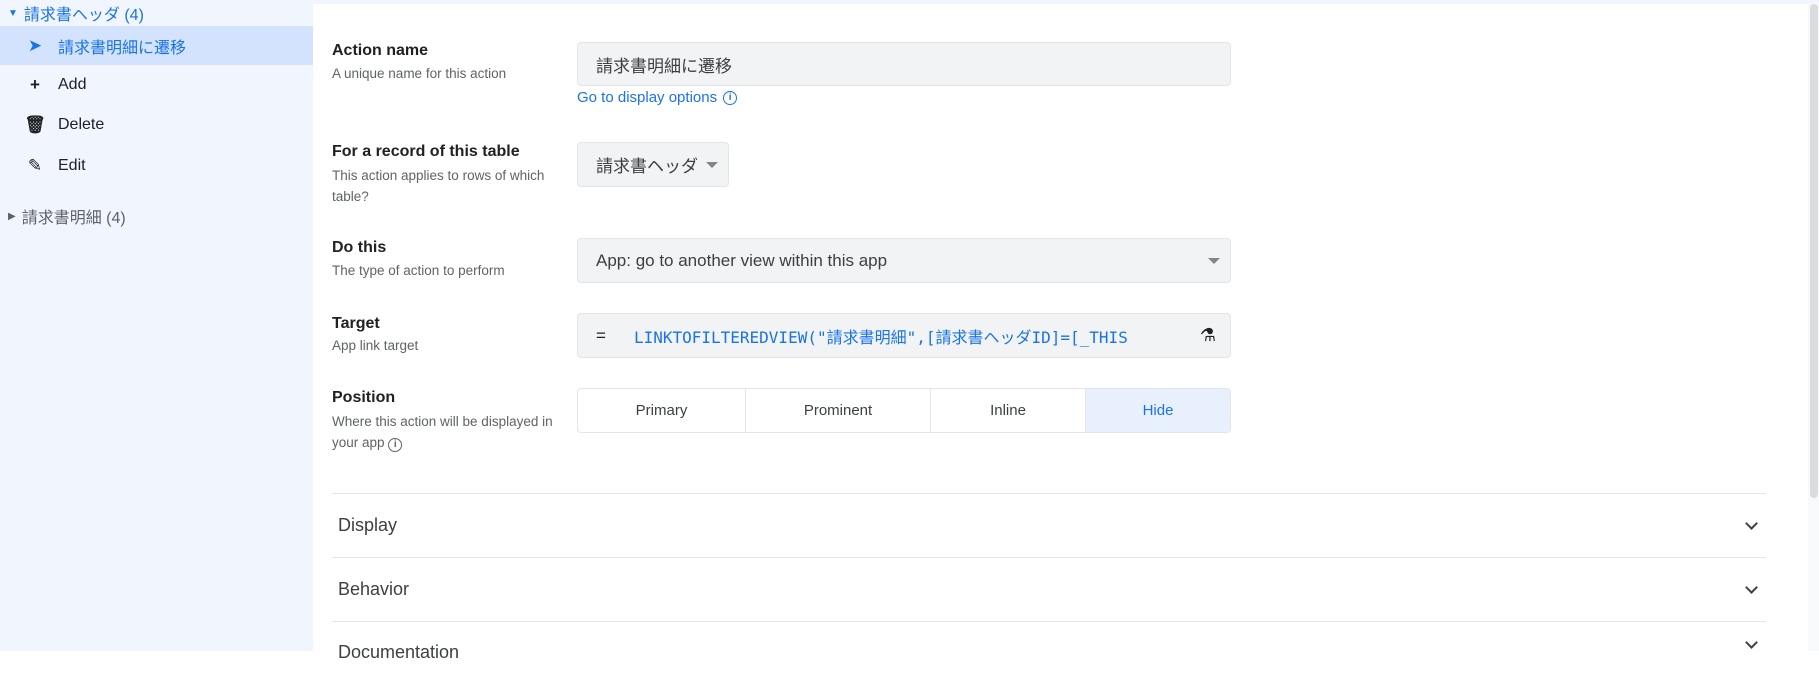 This screenshot has width=1819, height=685. What do you see at coordinates (35, 84) in the screenshot?
I see `plus-icon: +` at bounding box center [35, 84].